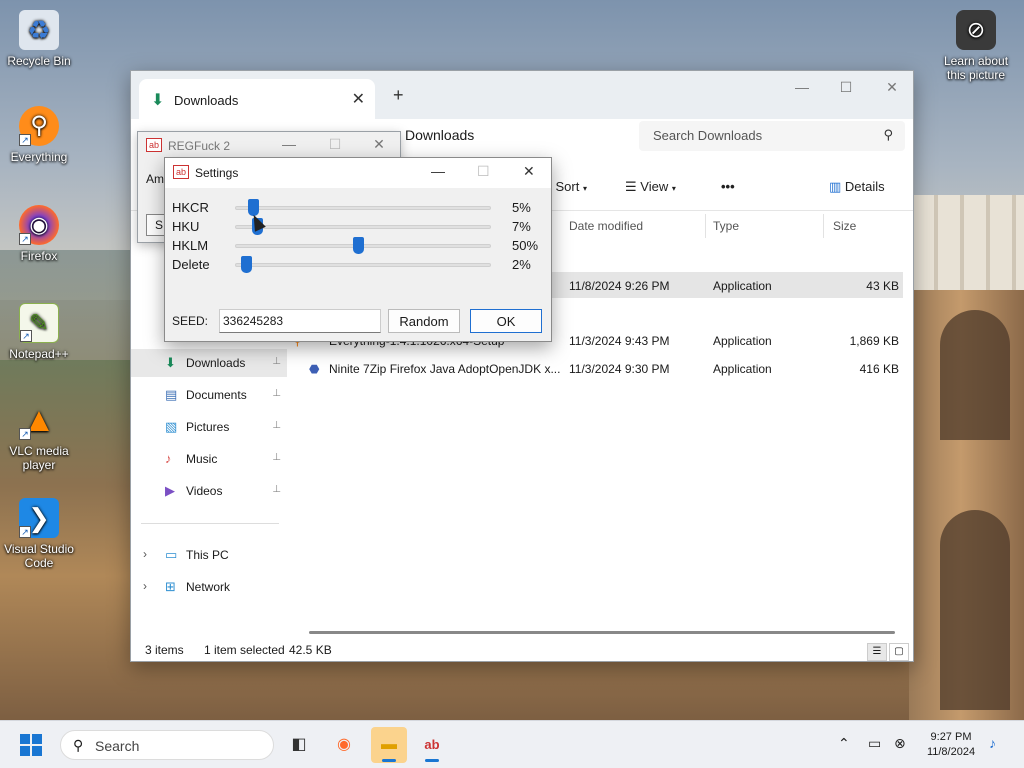 Image resolution: width=1024 pixels, height=768 pixels. I want to click on nav-label: Videos, so click(204, 491).